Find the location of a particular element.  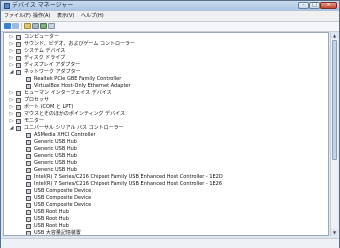

system-icon is located at coordinates (18, 51).